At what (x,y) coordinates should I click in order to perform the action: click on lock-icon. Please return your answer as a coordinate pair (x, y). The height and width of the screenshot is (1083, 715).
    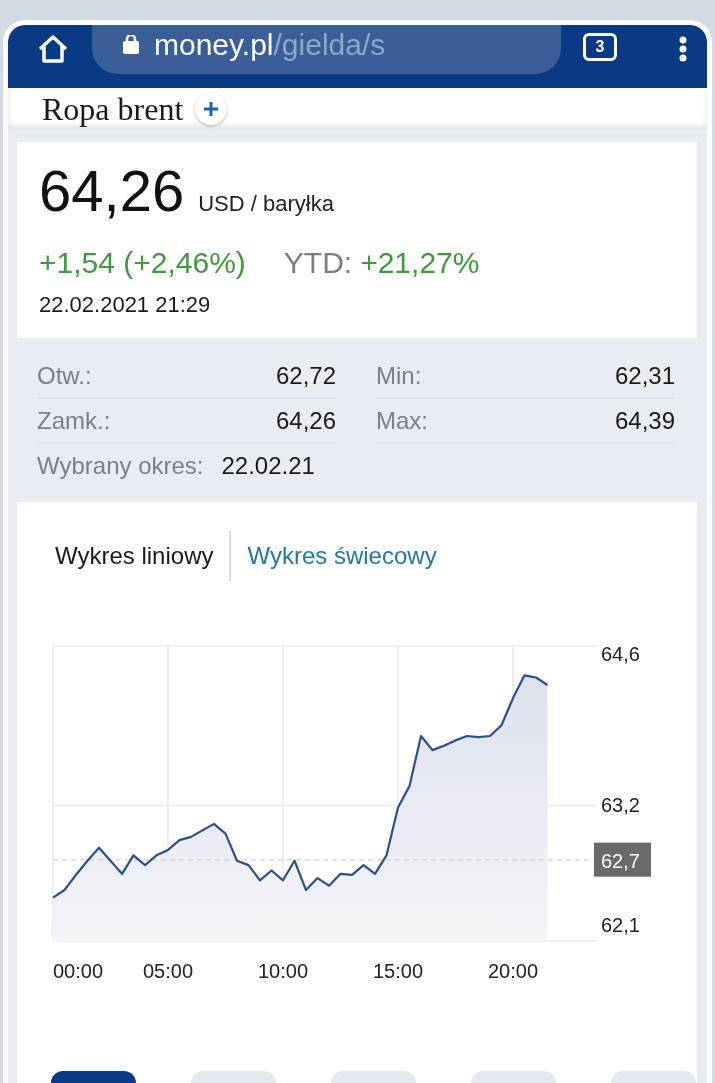
    Looking at the image, I should click on (131, 44).